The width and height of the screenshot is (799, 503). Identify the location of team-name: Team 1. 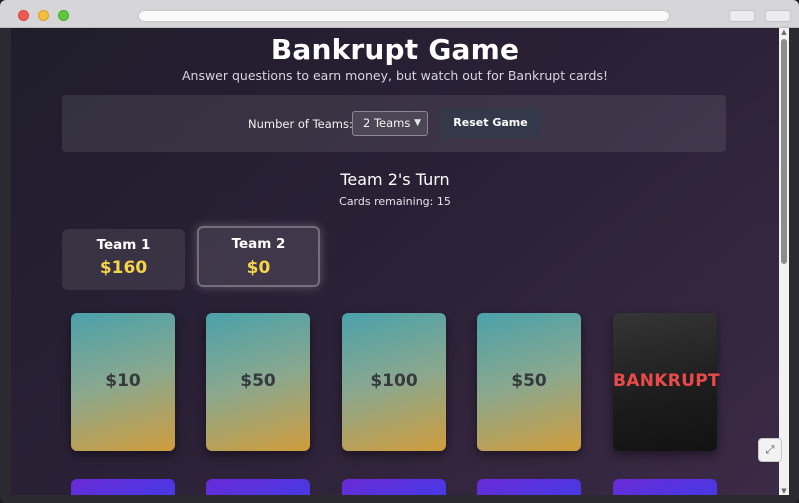
(123, 245).